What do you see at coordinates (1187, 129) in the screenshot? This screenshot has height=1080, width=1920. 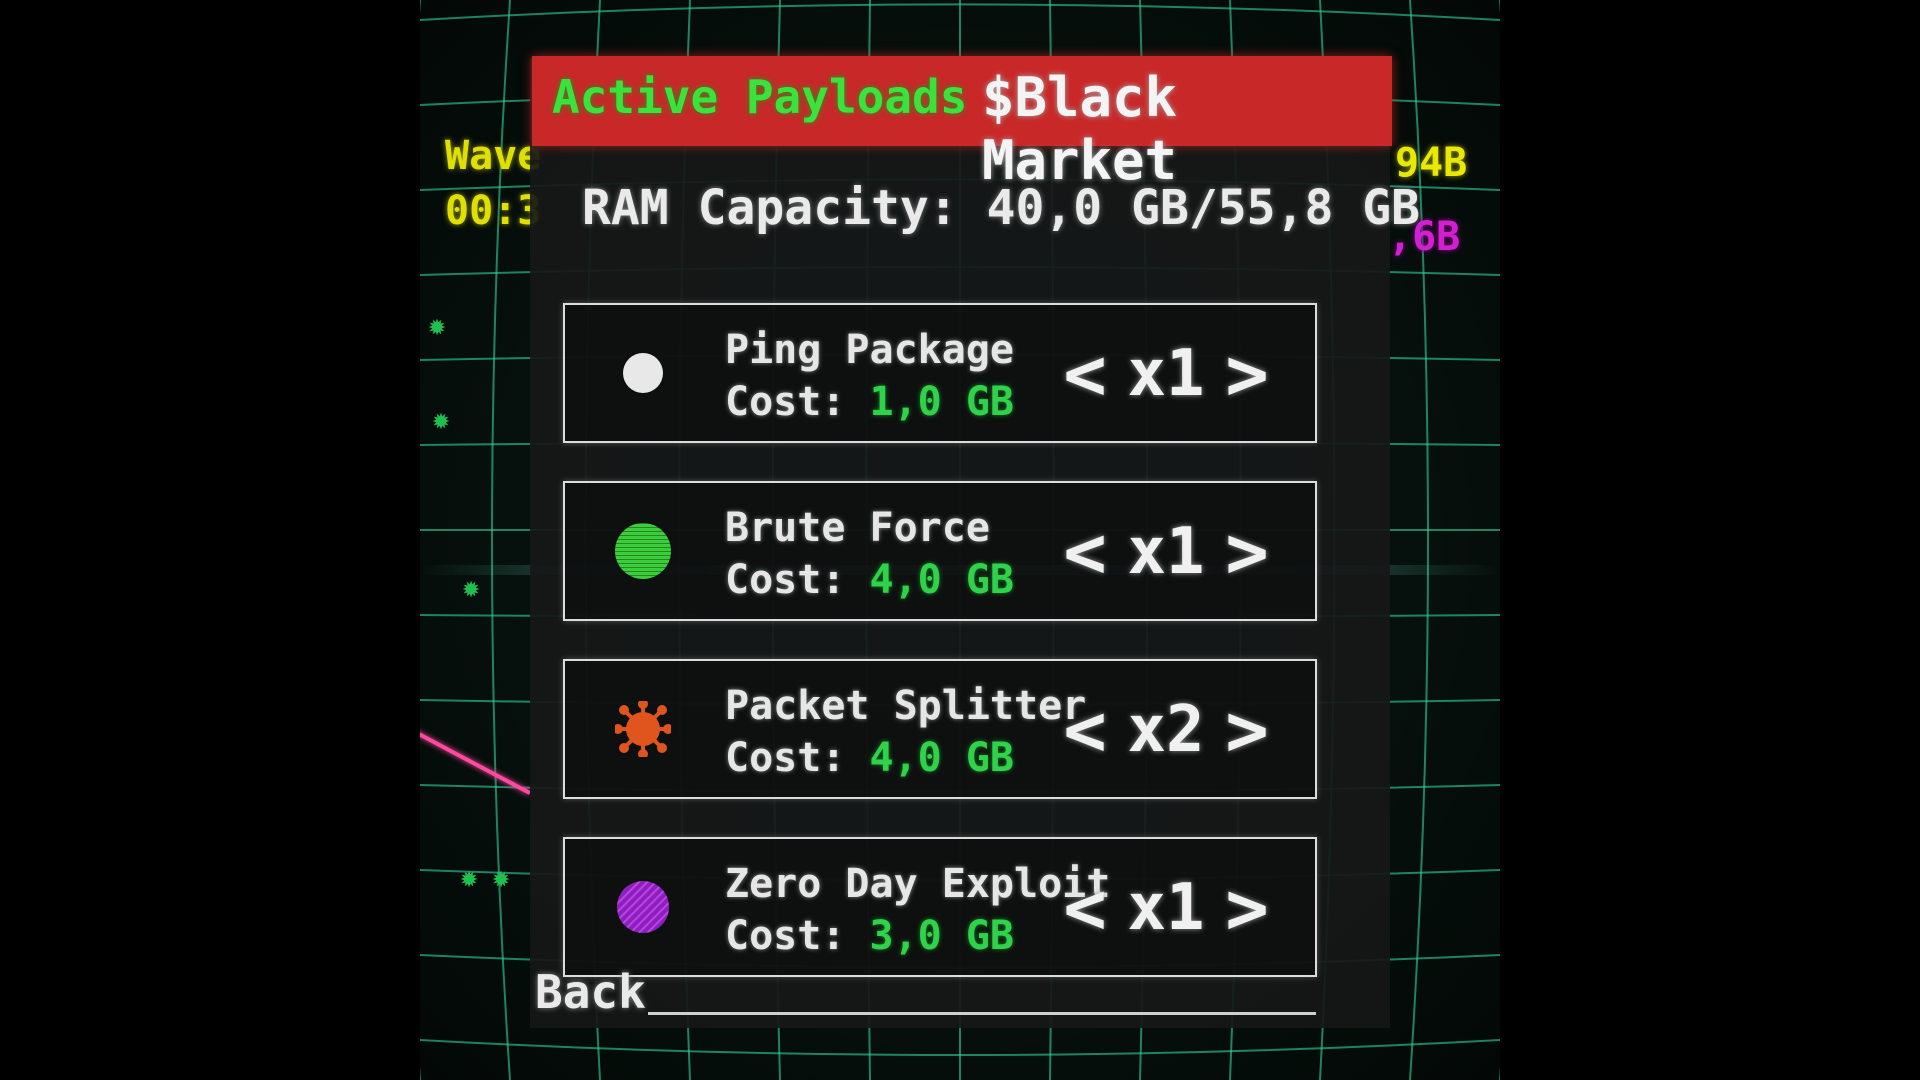 I see `tab-black-market: $Black Market` at bounding box center [1187, 129].